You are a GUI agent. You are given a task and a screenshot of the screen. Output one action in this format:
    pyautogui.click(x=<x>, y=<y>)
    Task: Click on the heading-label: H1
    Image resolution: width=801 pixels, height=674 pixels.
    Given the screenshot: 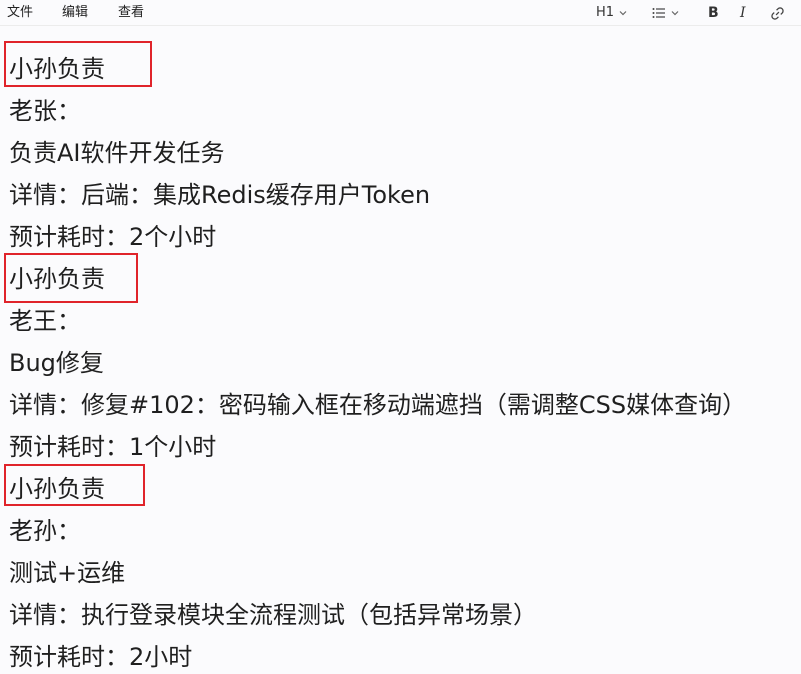 What is the action you would take?
    pyautogui.click(x=605, y=12)
    